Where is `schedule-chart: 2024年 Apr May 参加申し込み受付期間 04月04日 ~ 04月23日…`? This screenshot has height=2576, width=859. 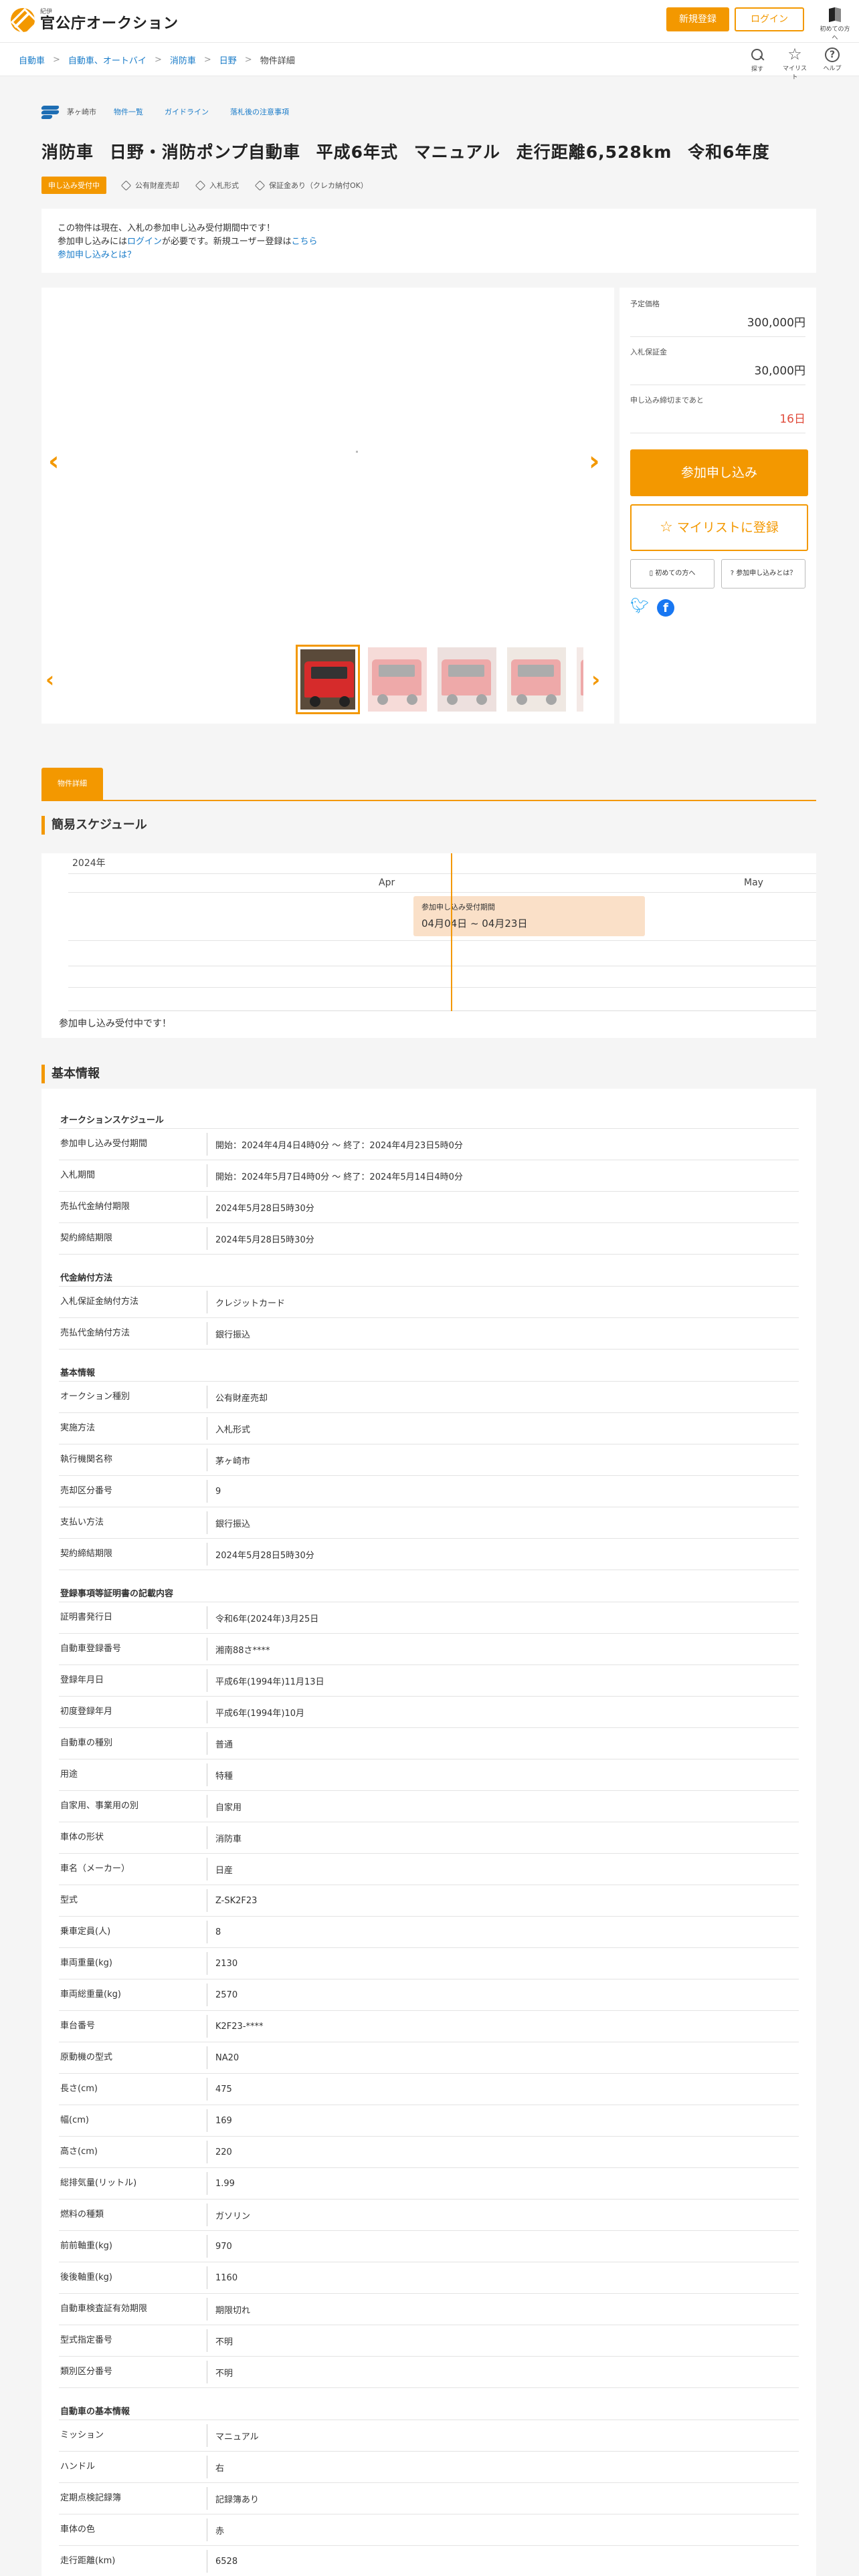 schedule-chart: 2024年 Apr May 参加申し込み受付期間 04月04日 ~ 04月23日… is located at coordinates (428, 945).